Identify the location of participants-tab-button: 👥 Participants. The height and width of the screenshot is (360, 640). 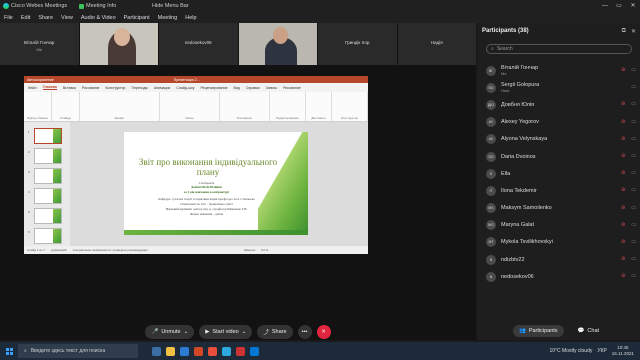
(538, 331).